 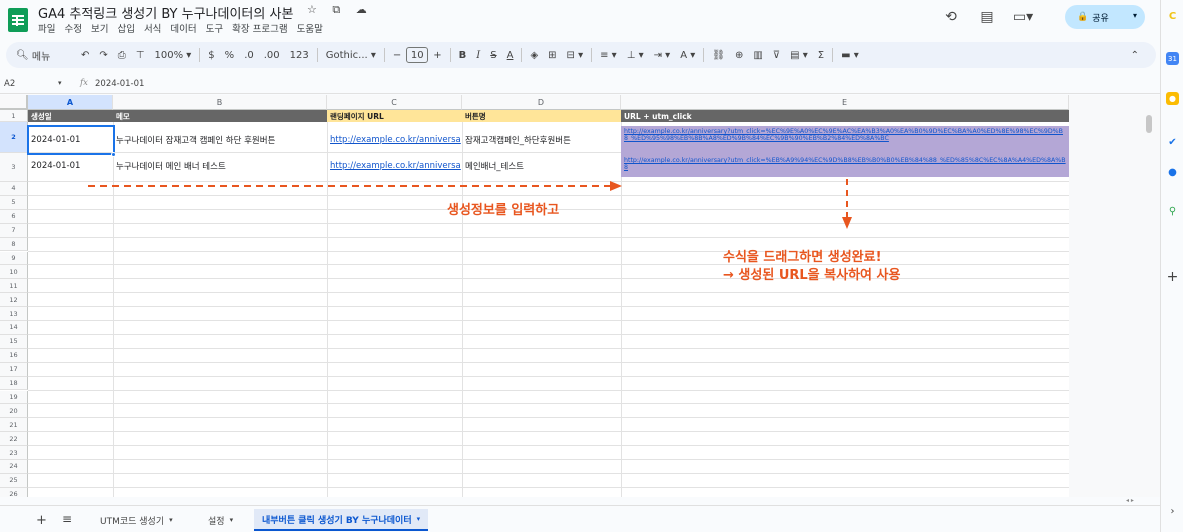 What do you see at coordinates (635, 55) in the screenshot?
I see `vertical-align-icon: ⊥ ▾` at bounding box center [635, 55].